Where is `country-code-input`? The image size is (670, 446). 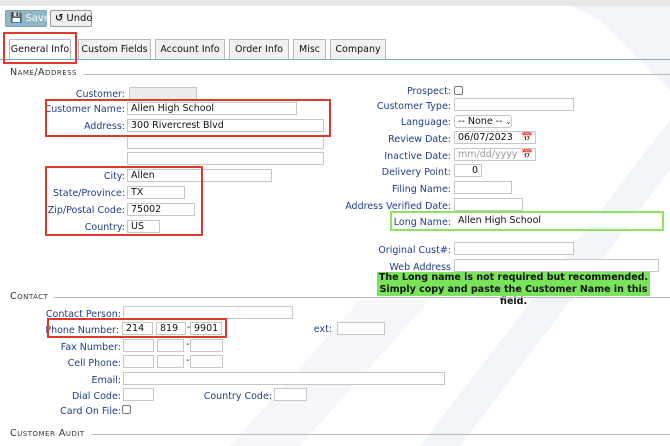
country-code-input is located at coordinates (290, 394).